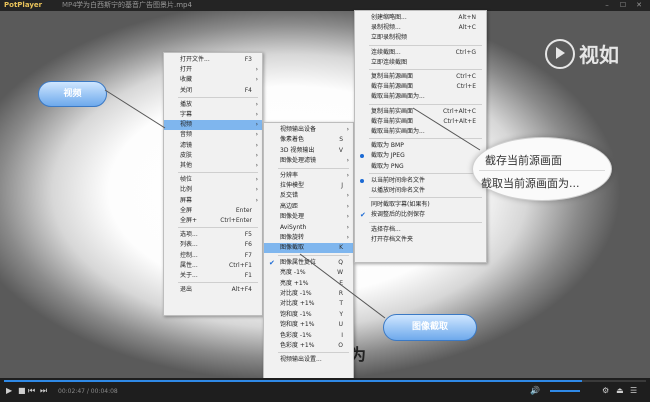 The height and width of the screenshot is (402, 650). I want to click on menu-item: 打开 ›, so click(213, 70).